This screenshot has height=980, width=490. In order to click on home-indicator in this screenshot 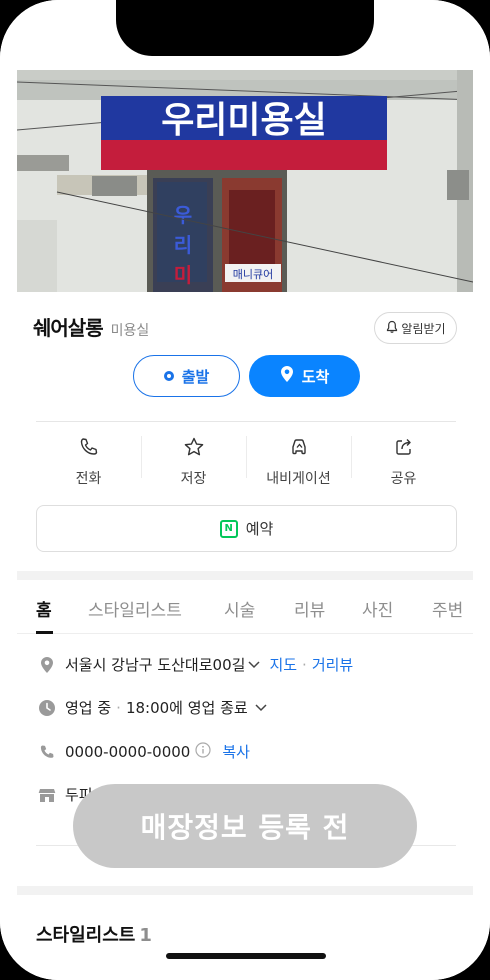, I will do `click(246, 956)`.